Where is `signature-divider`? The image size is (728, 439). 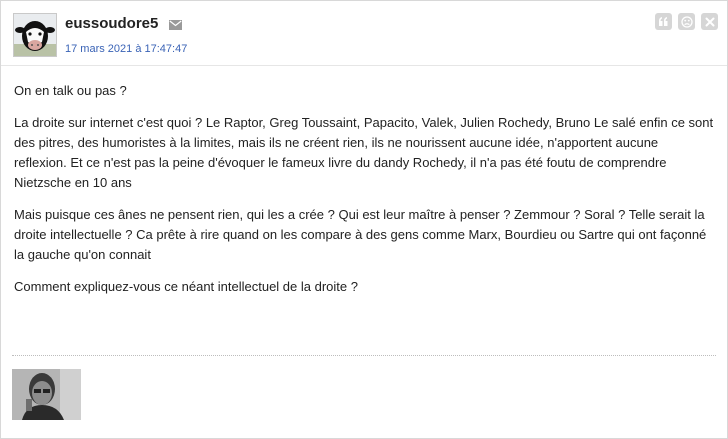 signature-divider is located at coordinates (364, 355).